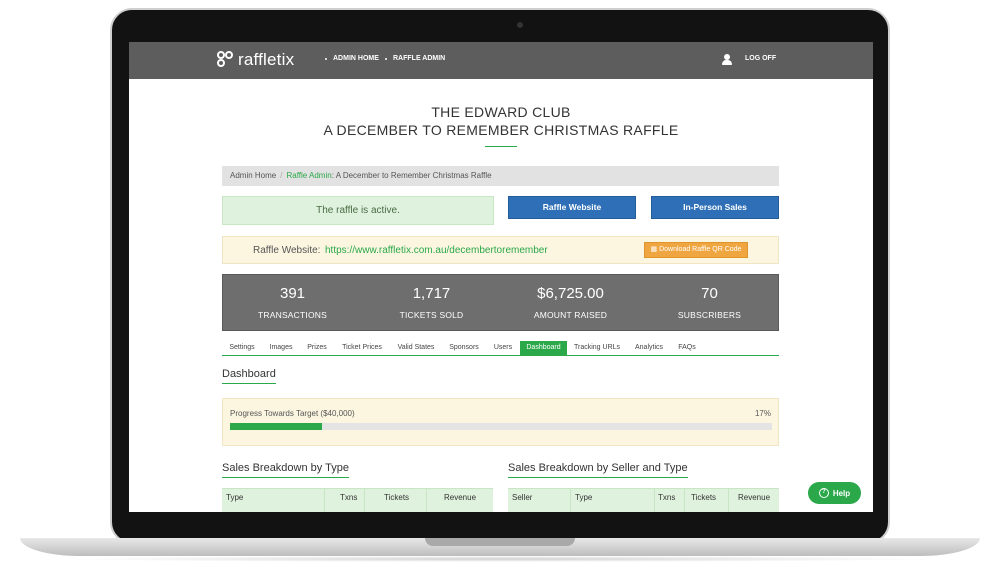 The image size is (1000, 571). What do you see at coordinates (358, 210) in the screenshot?
I see `raffle-status: The raffle is active.` at bounding box center [358, 210].